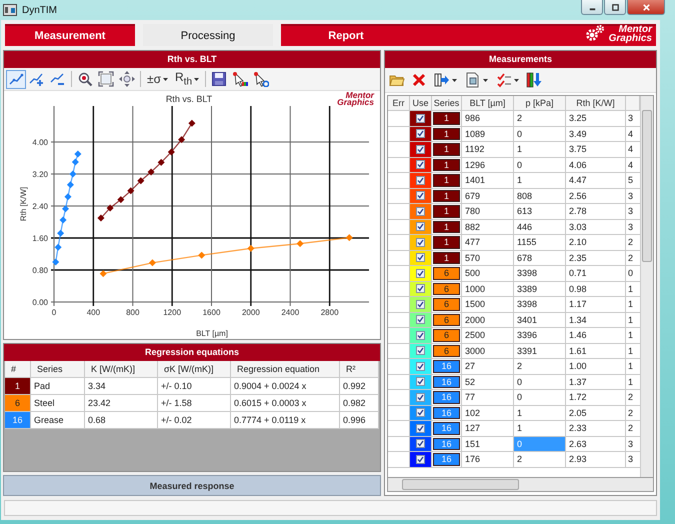 The image size is (675, 524). Describe the element at coordinates (596, 443) in the screenshot. I see `table-cell: 2.63` at that location.